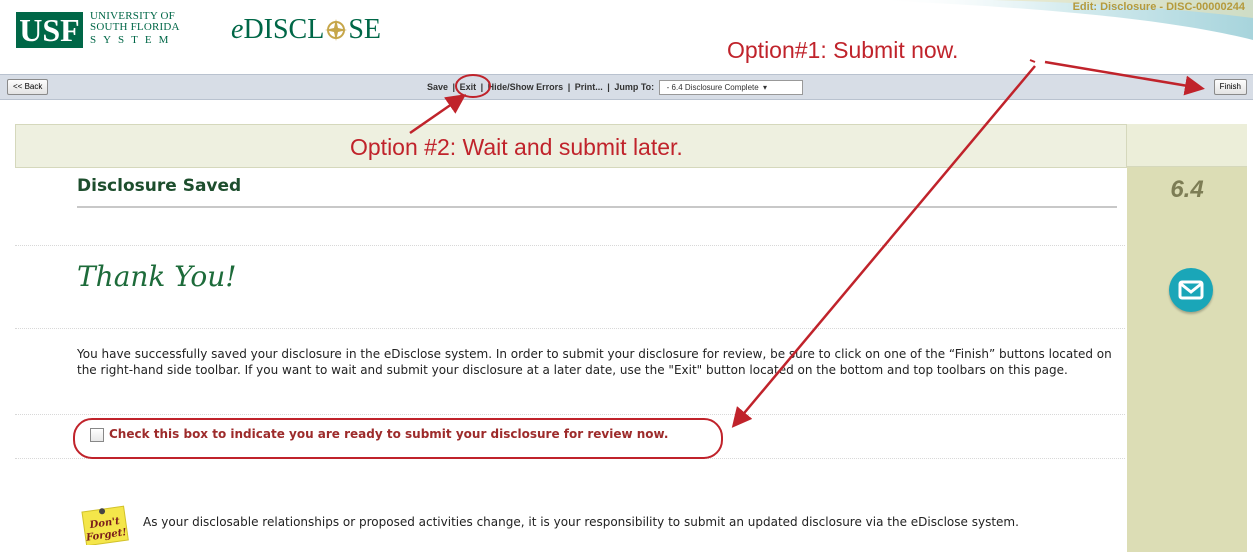  I want to click on mail-icon, so click(1191, 290).